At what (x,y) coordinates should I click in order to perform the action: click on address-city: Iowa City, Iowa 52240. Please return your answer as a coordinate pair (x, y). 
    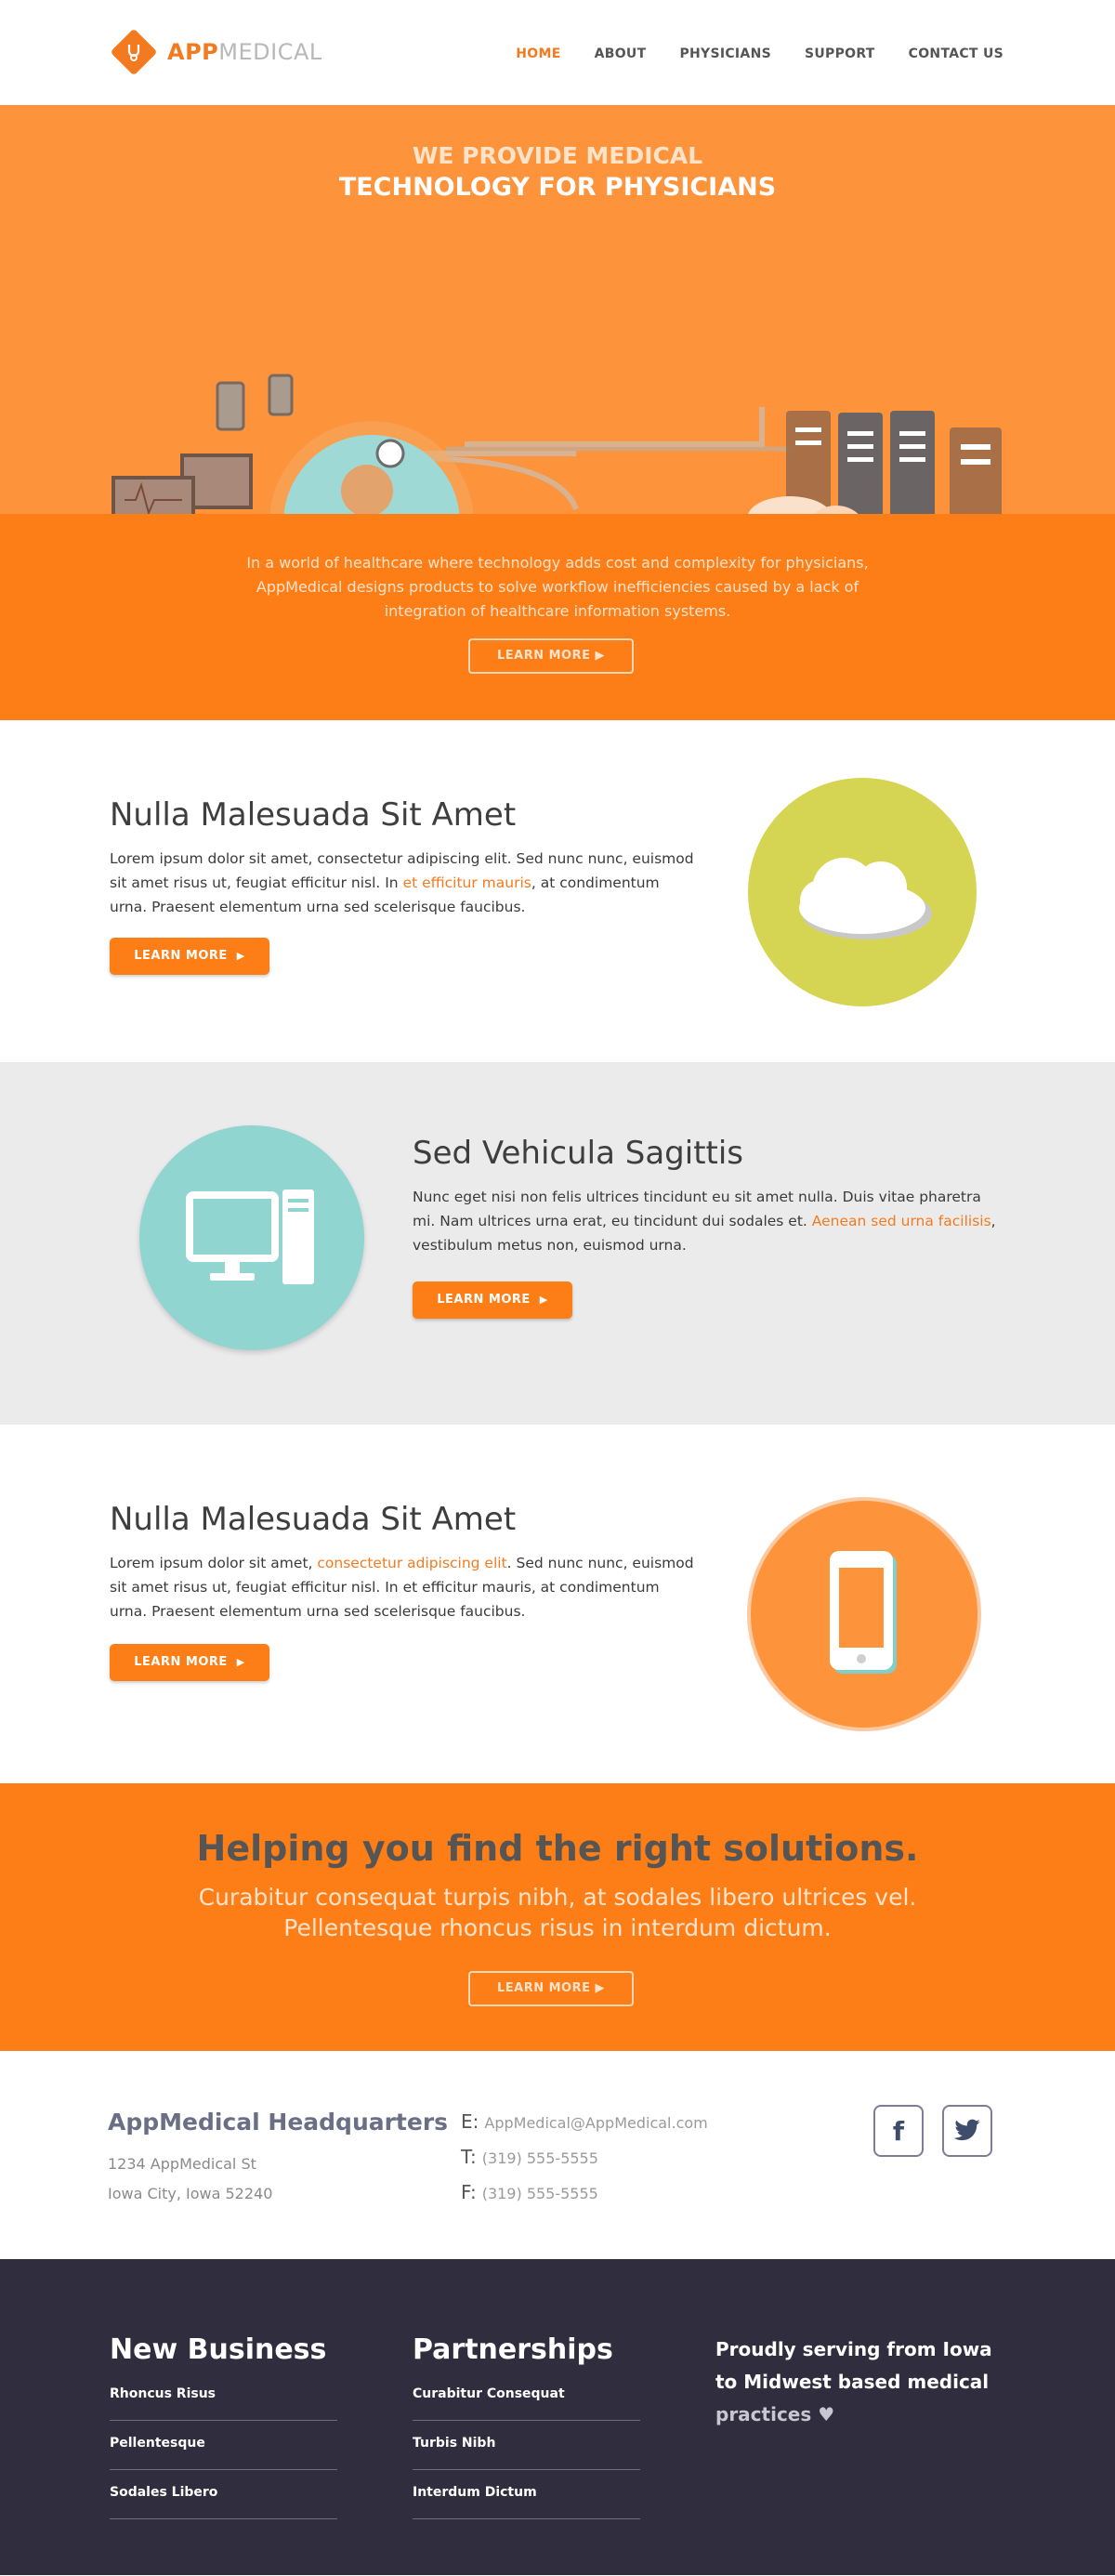
    Looking at the image, I should click on (190, 2193).